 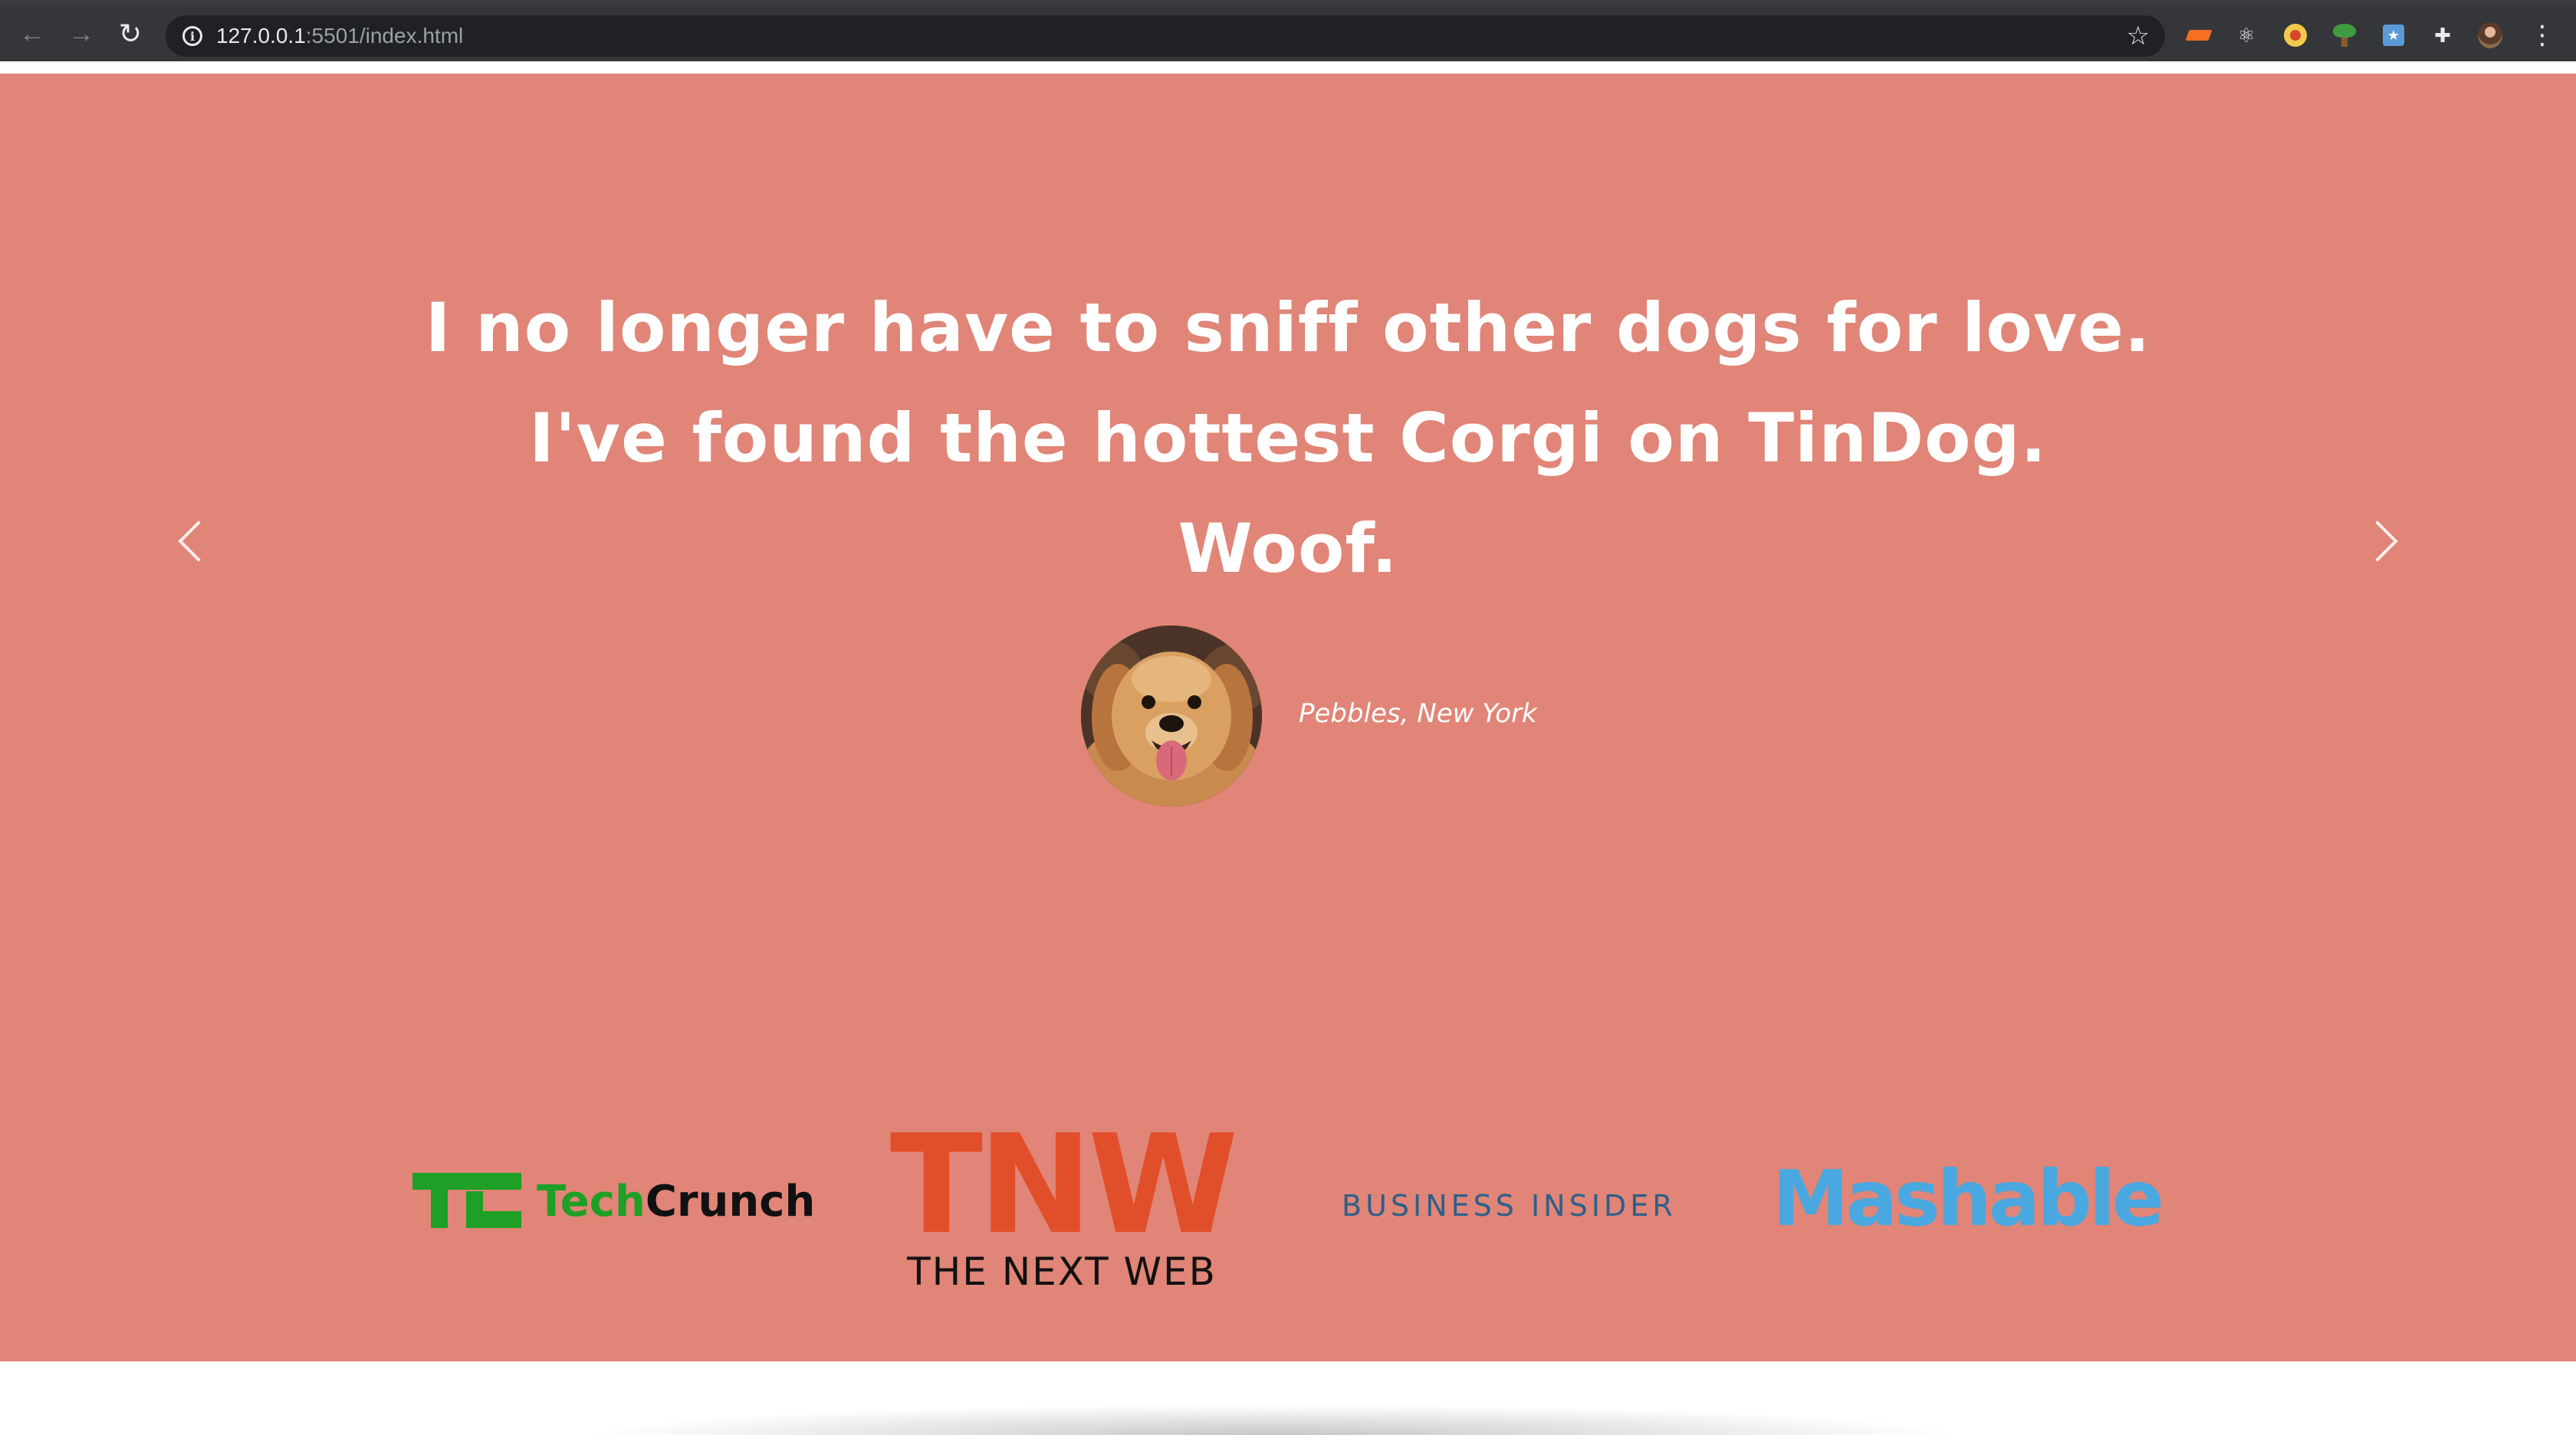 I want to click on url-host: 127.0.0.1, so click(x=261, y=36).